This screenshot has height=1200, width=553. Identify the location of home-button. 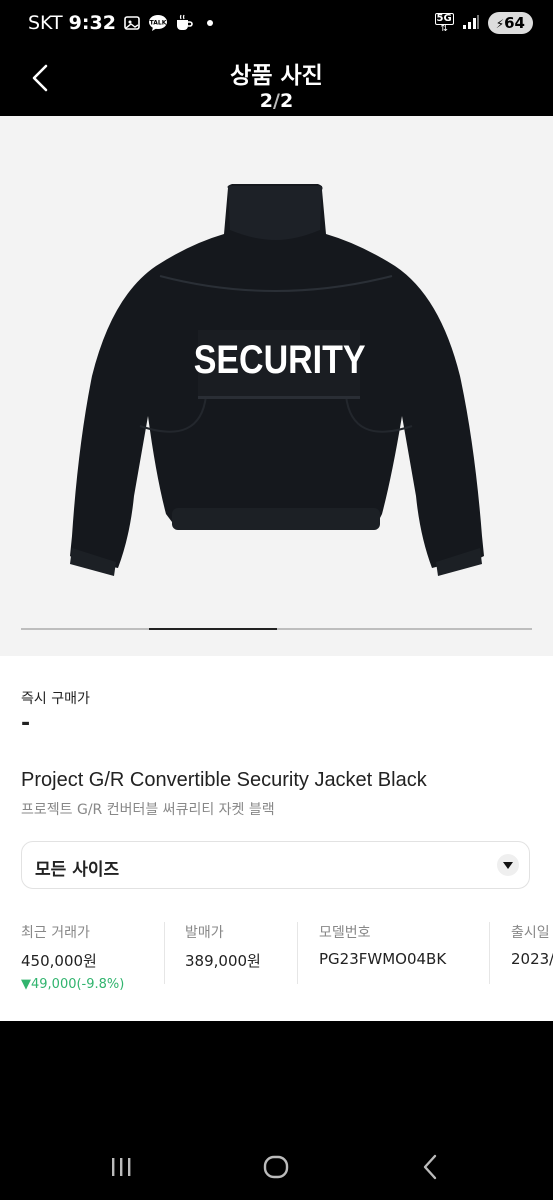
(276, 1168).